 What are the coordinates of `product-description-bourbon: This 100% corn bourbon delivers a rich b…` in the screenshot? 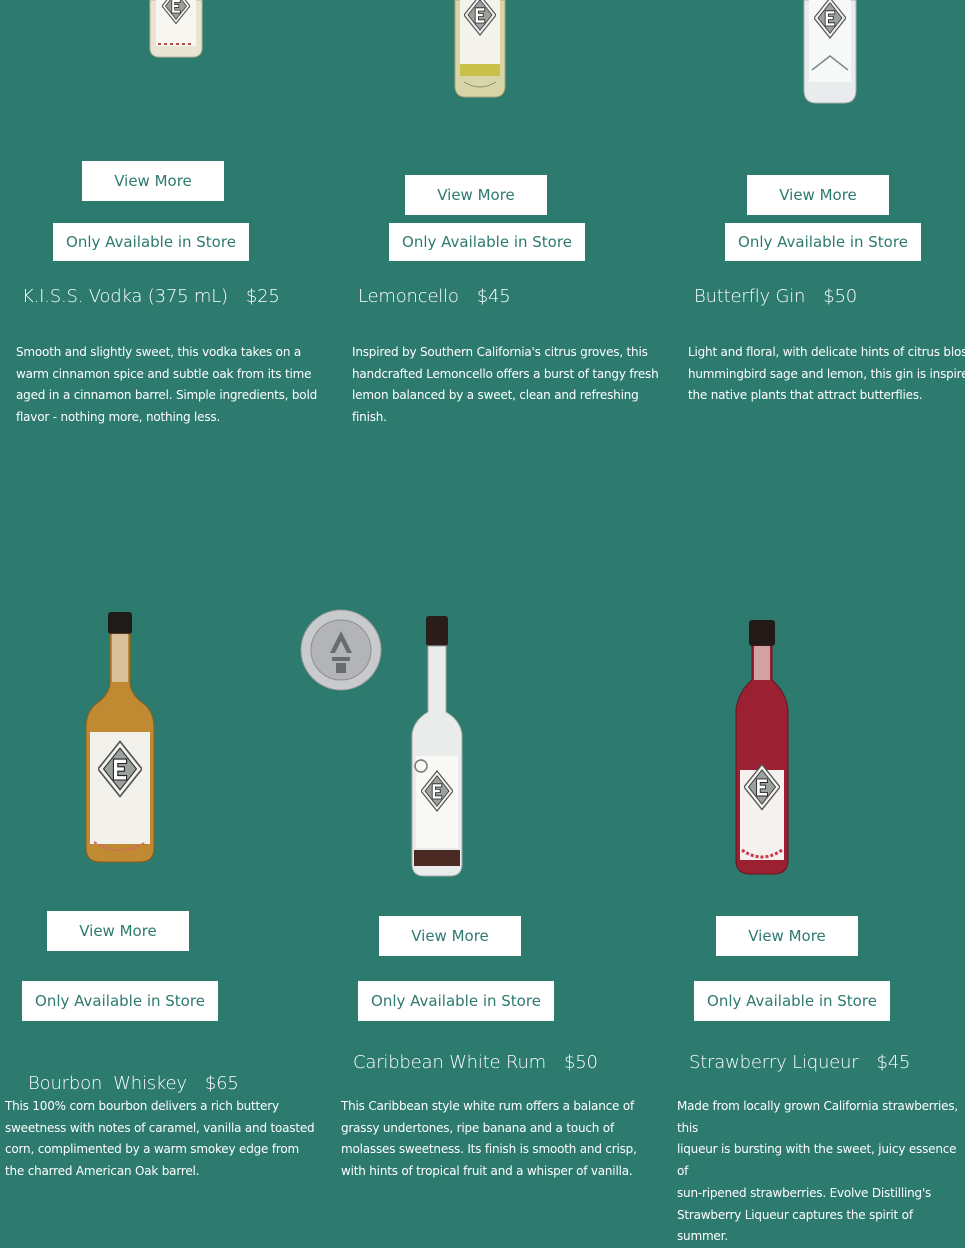 It's located at (160, 1139).